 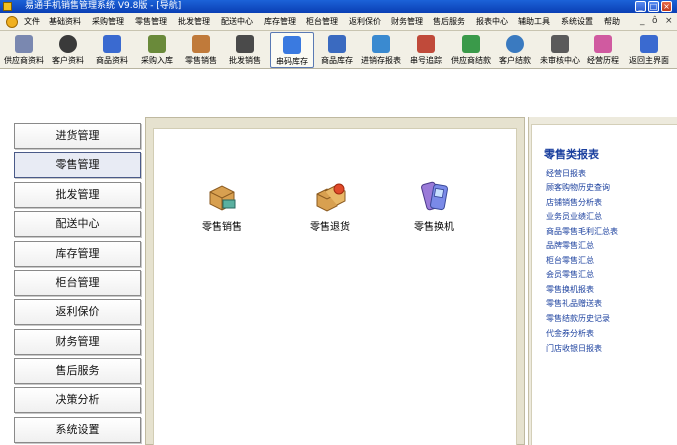 I want to click on report-link-store-cashier-daily: 门店收银日报表, so click(x=574, y=349).